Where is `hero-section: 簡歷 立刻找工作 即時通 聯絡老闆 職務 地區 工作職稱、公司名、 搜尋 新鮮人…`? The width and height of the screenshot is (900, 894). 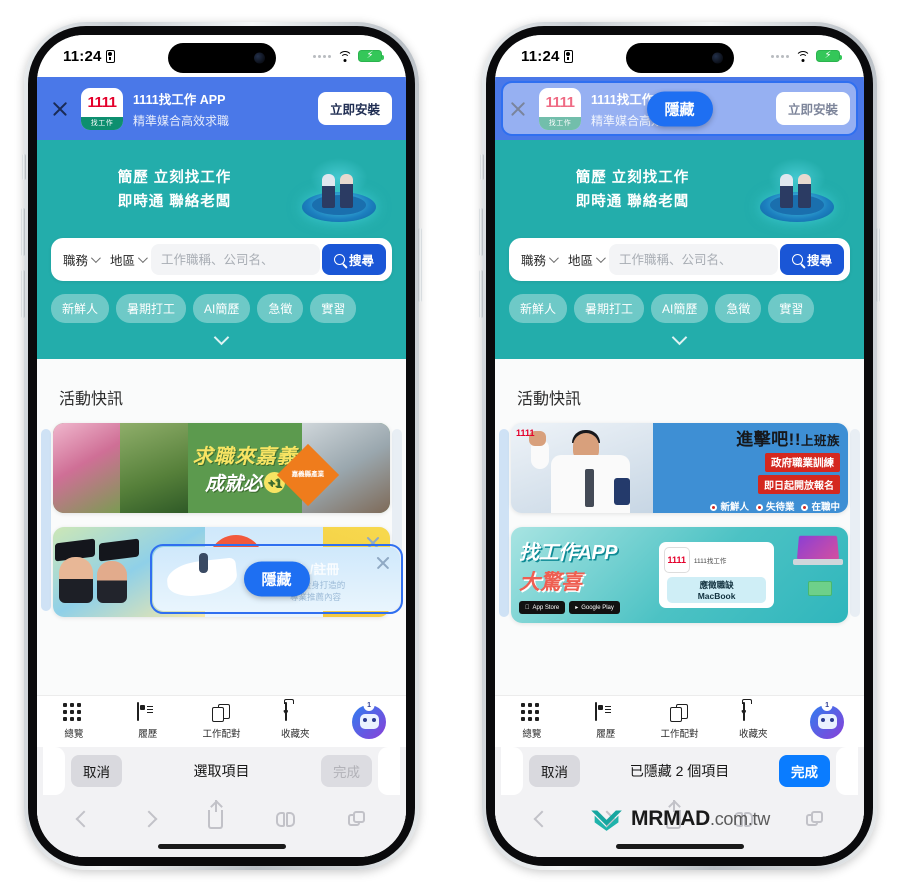 hero-section: 簡歷 立刻找工作 即時通 聯絡老闆 職務 地區 工作職稱、公司名、 搜尋 新鮮人… is located at coordinates (679, 249).